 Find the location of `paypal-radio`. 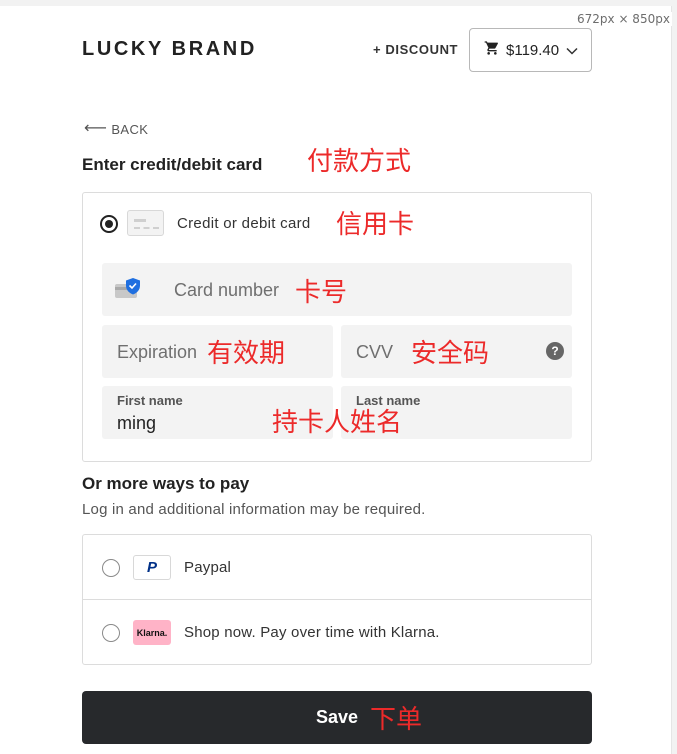

paypal-radio is located at coordinates (111, 568).